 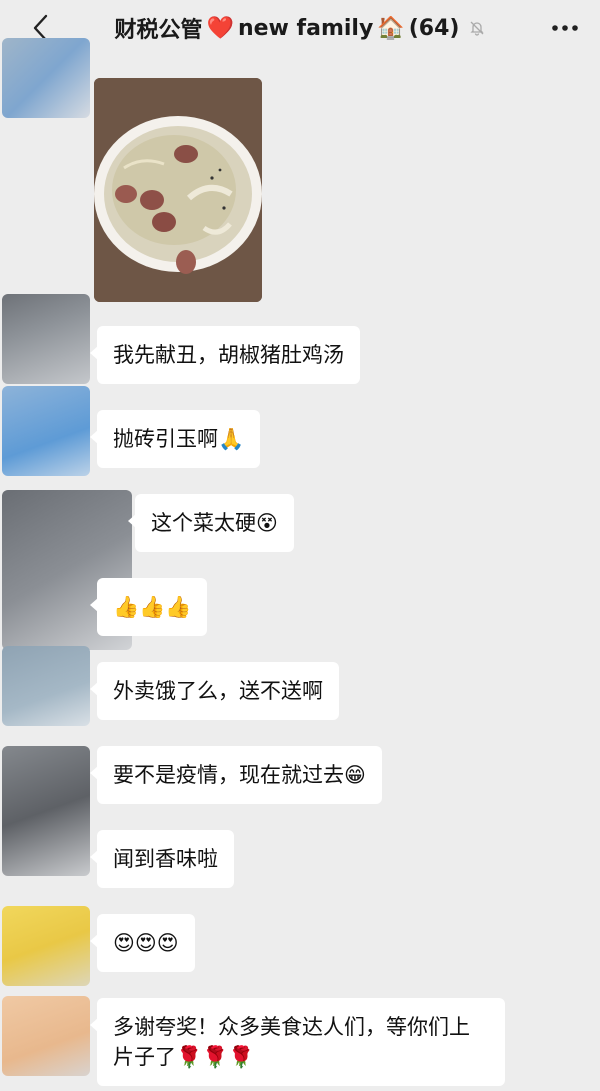 I want to click on message-bubble: 这个菜太硬😵, so click(x=211, y=523).